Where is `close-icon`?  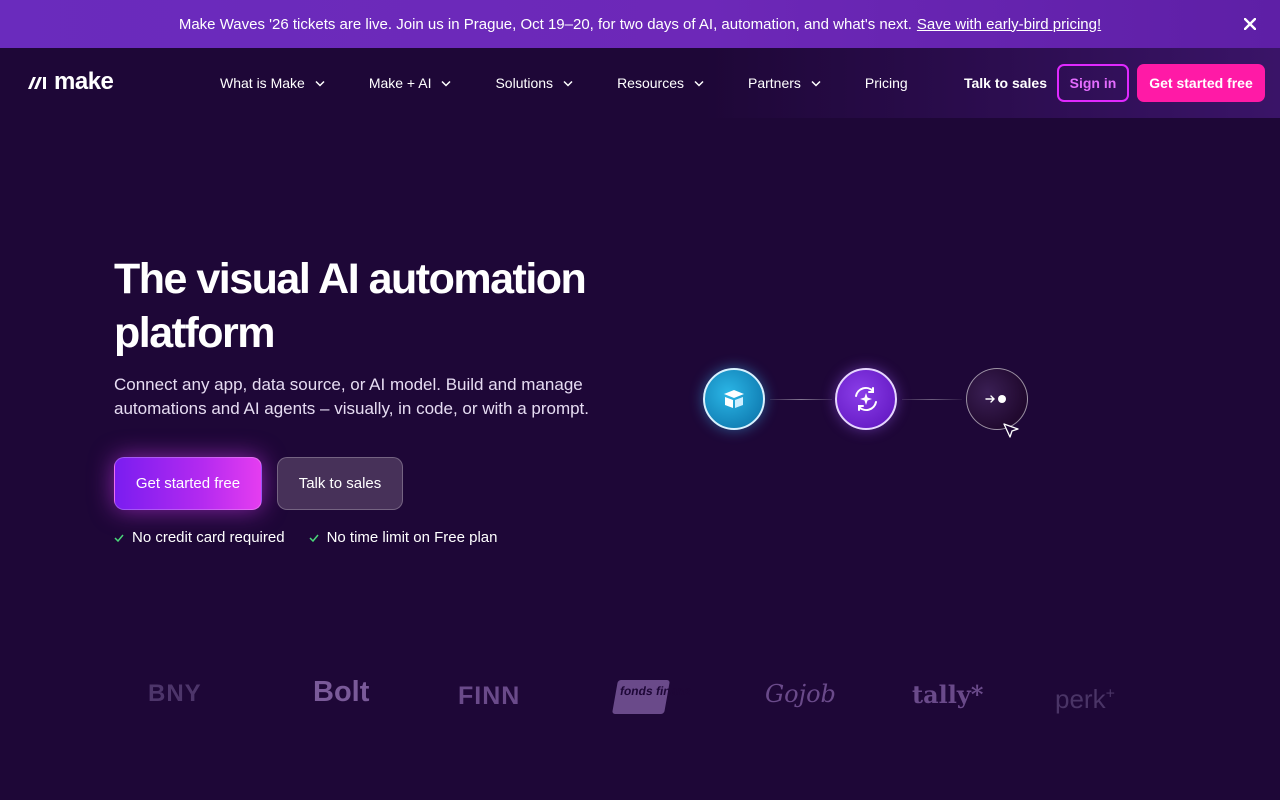 close-icon is located at coordinates (1250, 24).